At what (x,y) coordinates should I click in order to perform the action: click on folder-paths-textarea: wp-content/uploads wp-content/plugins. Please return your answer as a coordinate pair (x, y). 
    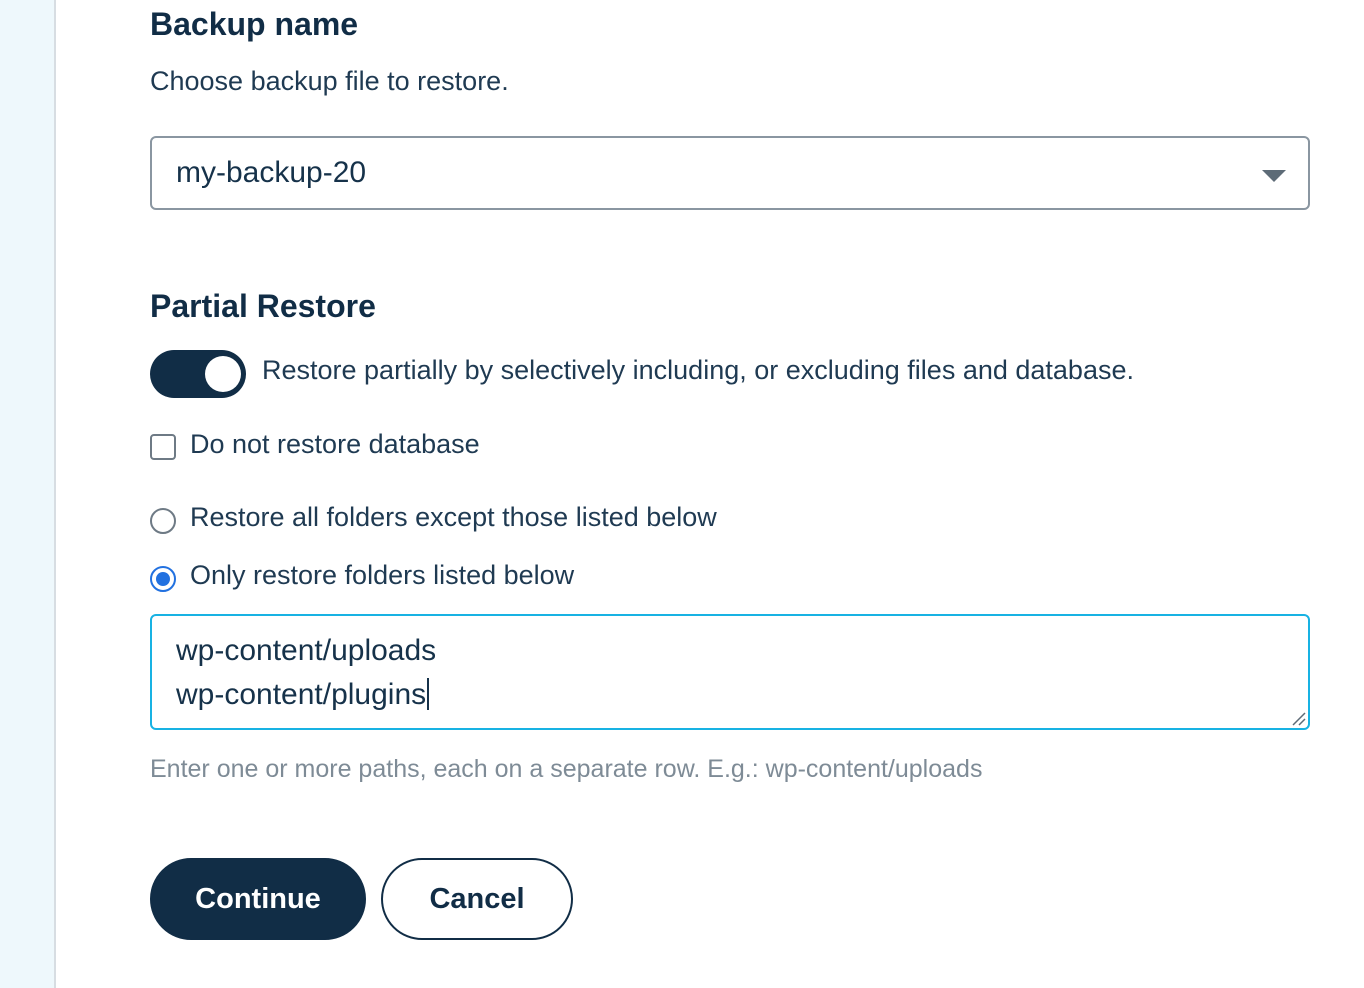
    Looking at the image, I should click on (730, 672).